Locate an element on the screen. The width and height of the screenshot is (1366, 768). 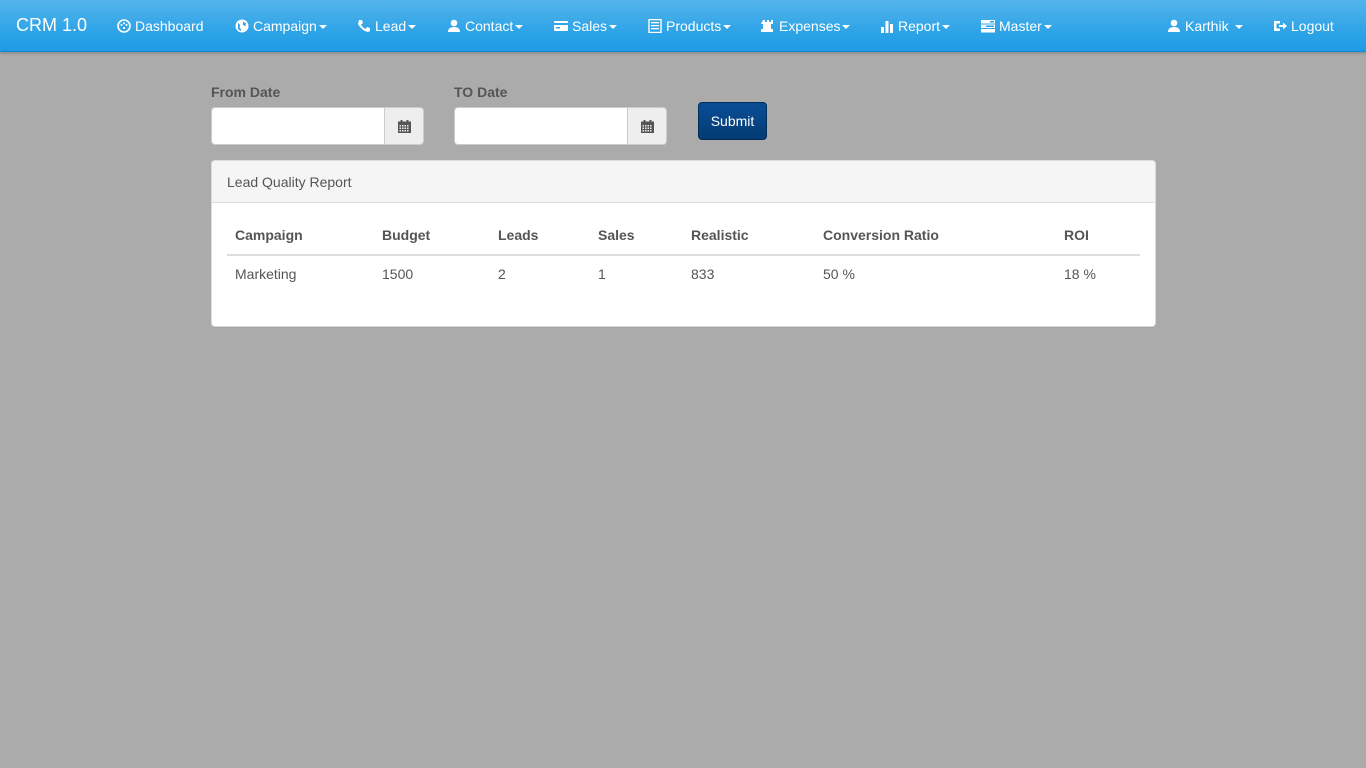
logout-label: Logout is located at coordinates (1312, 26).